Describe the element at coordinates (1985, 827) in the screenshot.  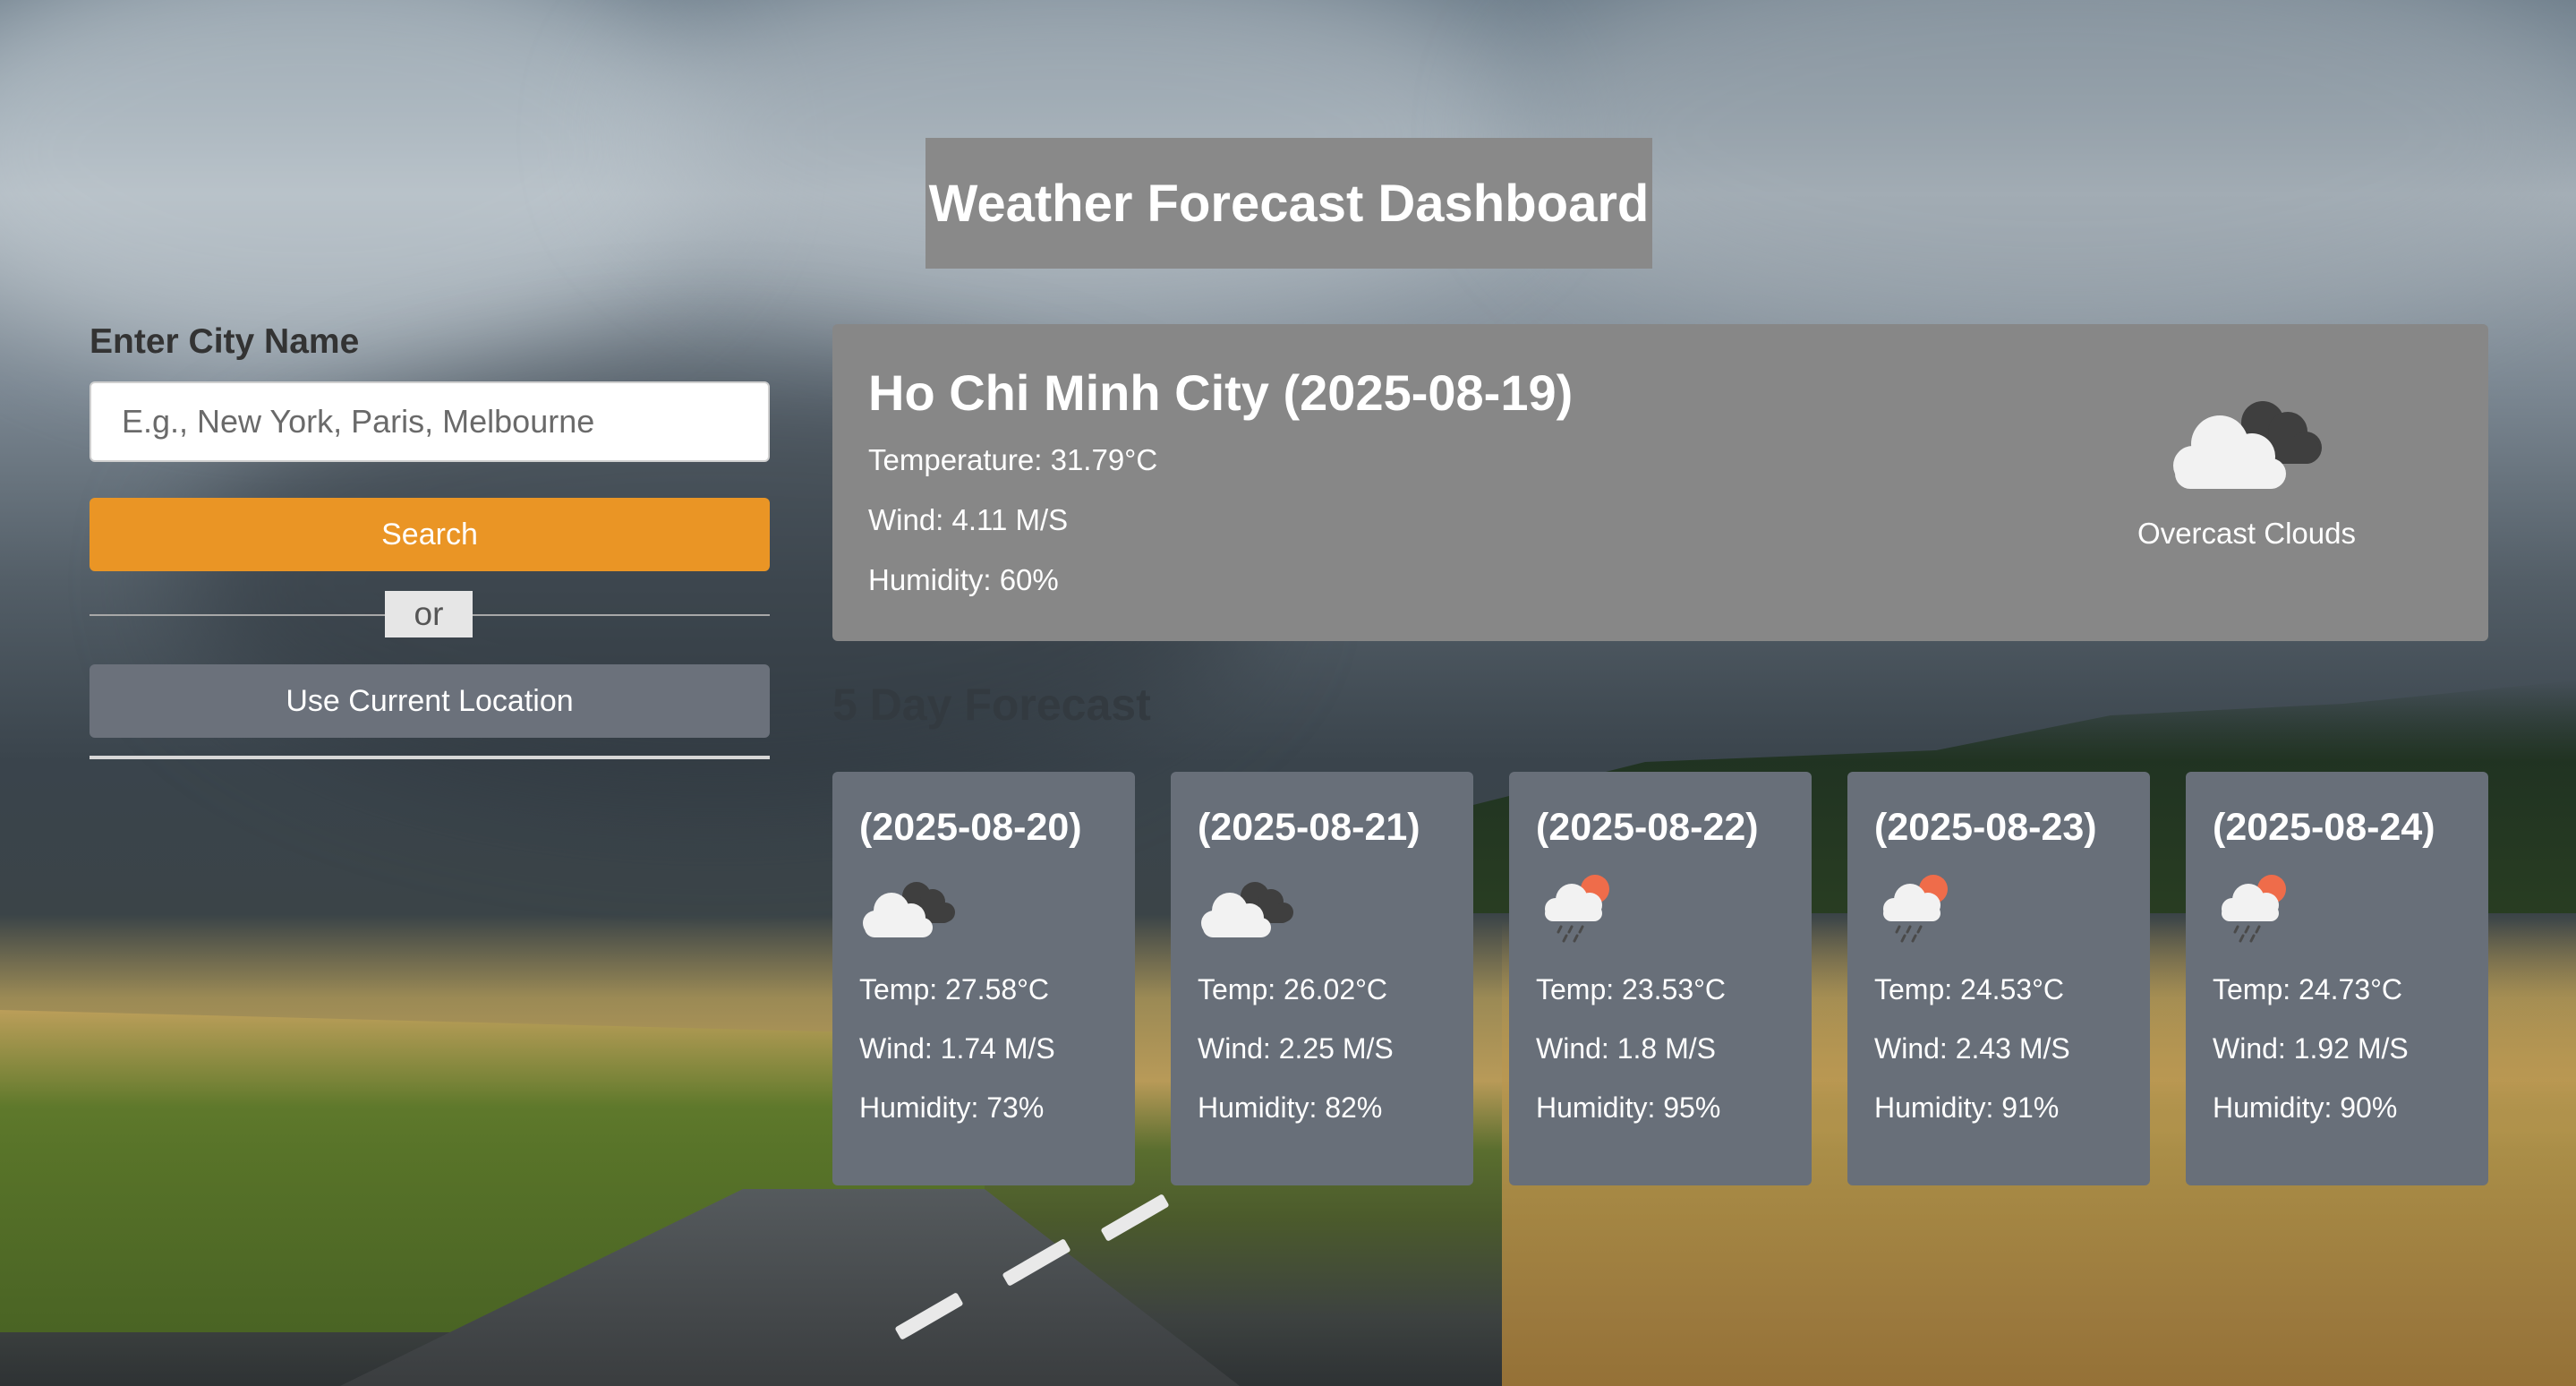
I see `forecast-date: (2025-08-23)` at that location.